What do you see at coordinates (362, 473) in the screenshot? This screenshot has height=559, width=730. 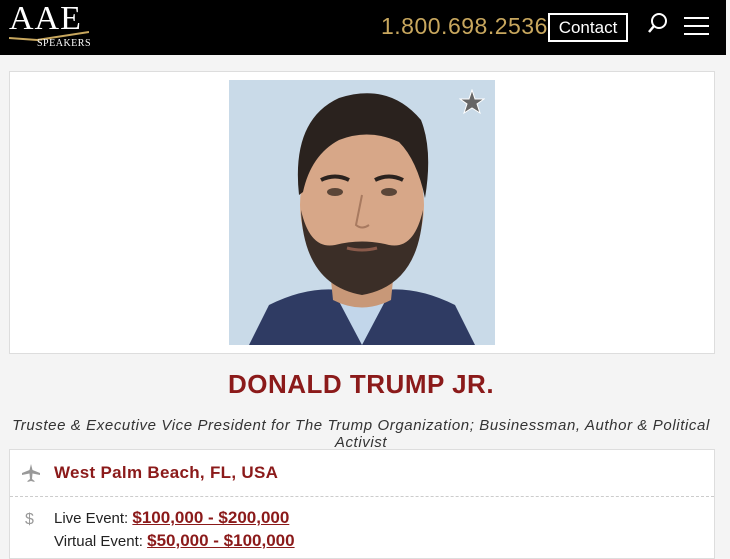 I see `location-row: West Palm Beach, FL, USA` at bounding box center [362, 473].